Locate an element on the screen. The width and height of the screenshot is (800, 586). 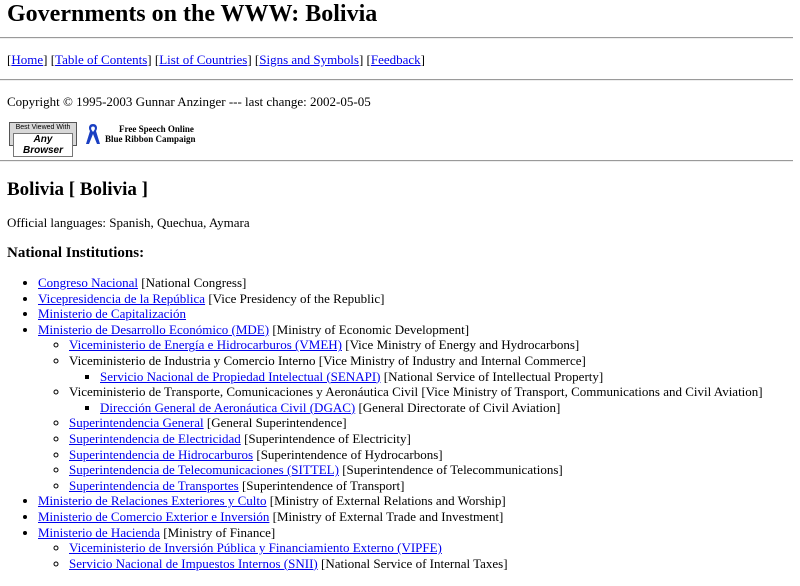
badge-line1: Best Viewed With is located at coordinates (43, 127).